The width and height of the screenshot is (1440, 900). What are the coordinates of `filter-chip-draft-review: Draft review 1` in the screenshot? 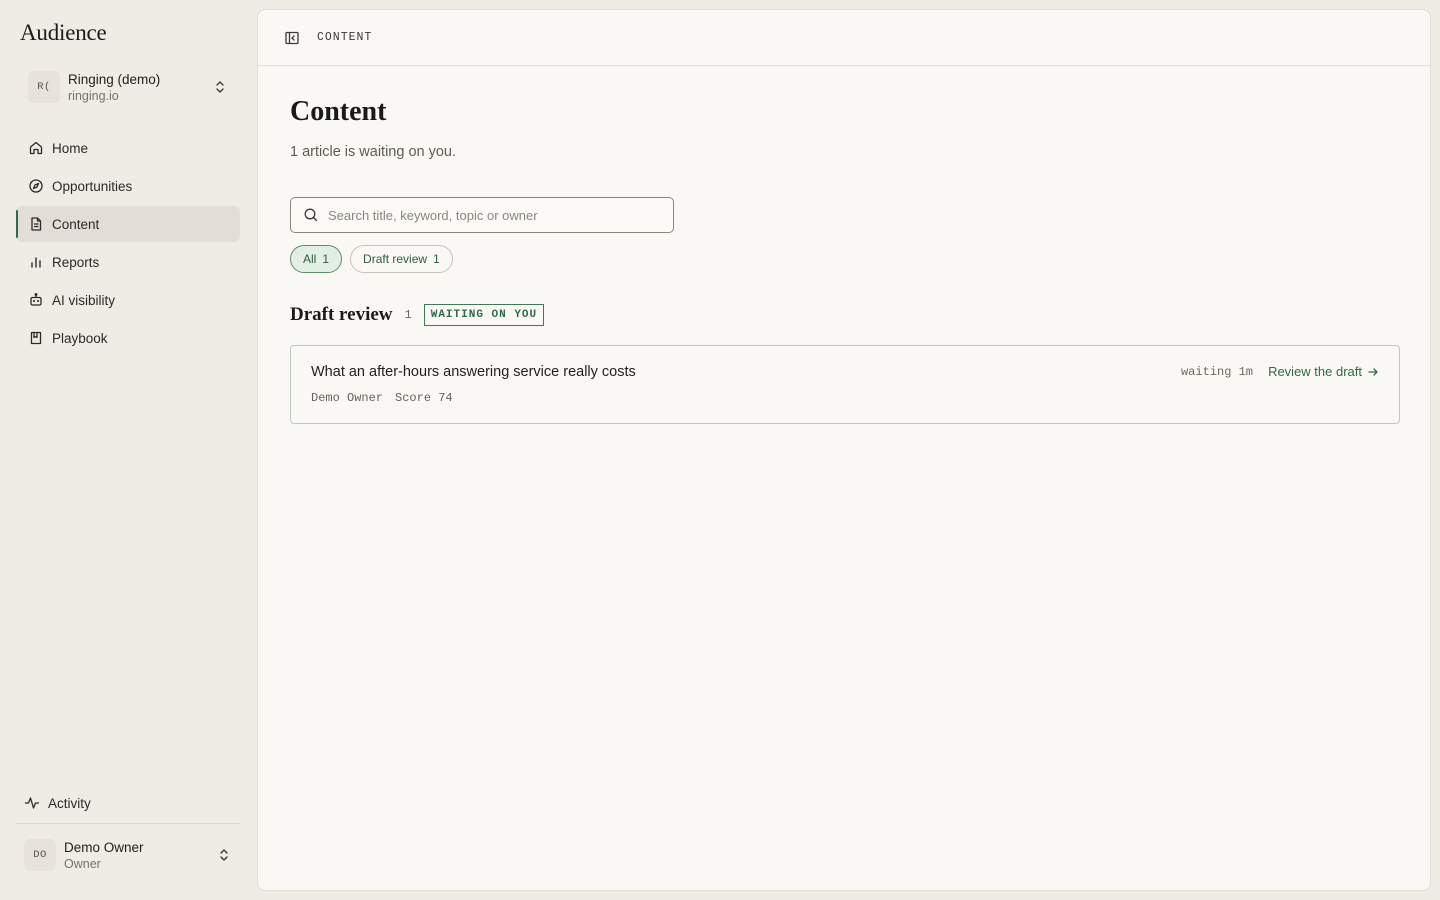 It's located at (401, 259).